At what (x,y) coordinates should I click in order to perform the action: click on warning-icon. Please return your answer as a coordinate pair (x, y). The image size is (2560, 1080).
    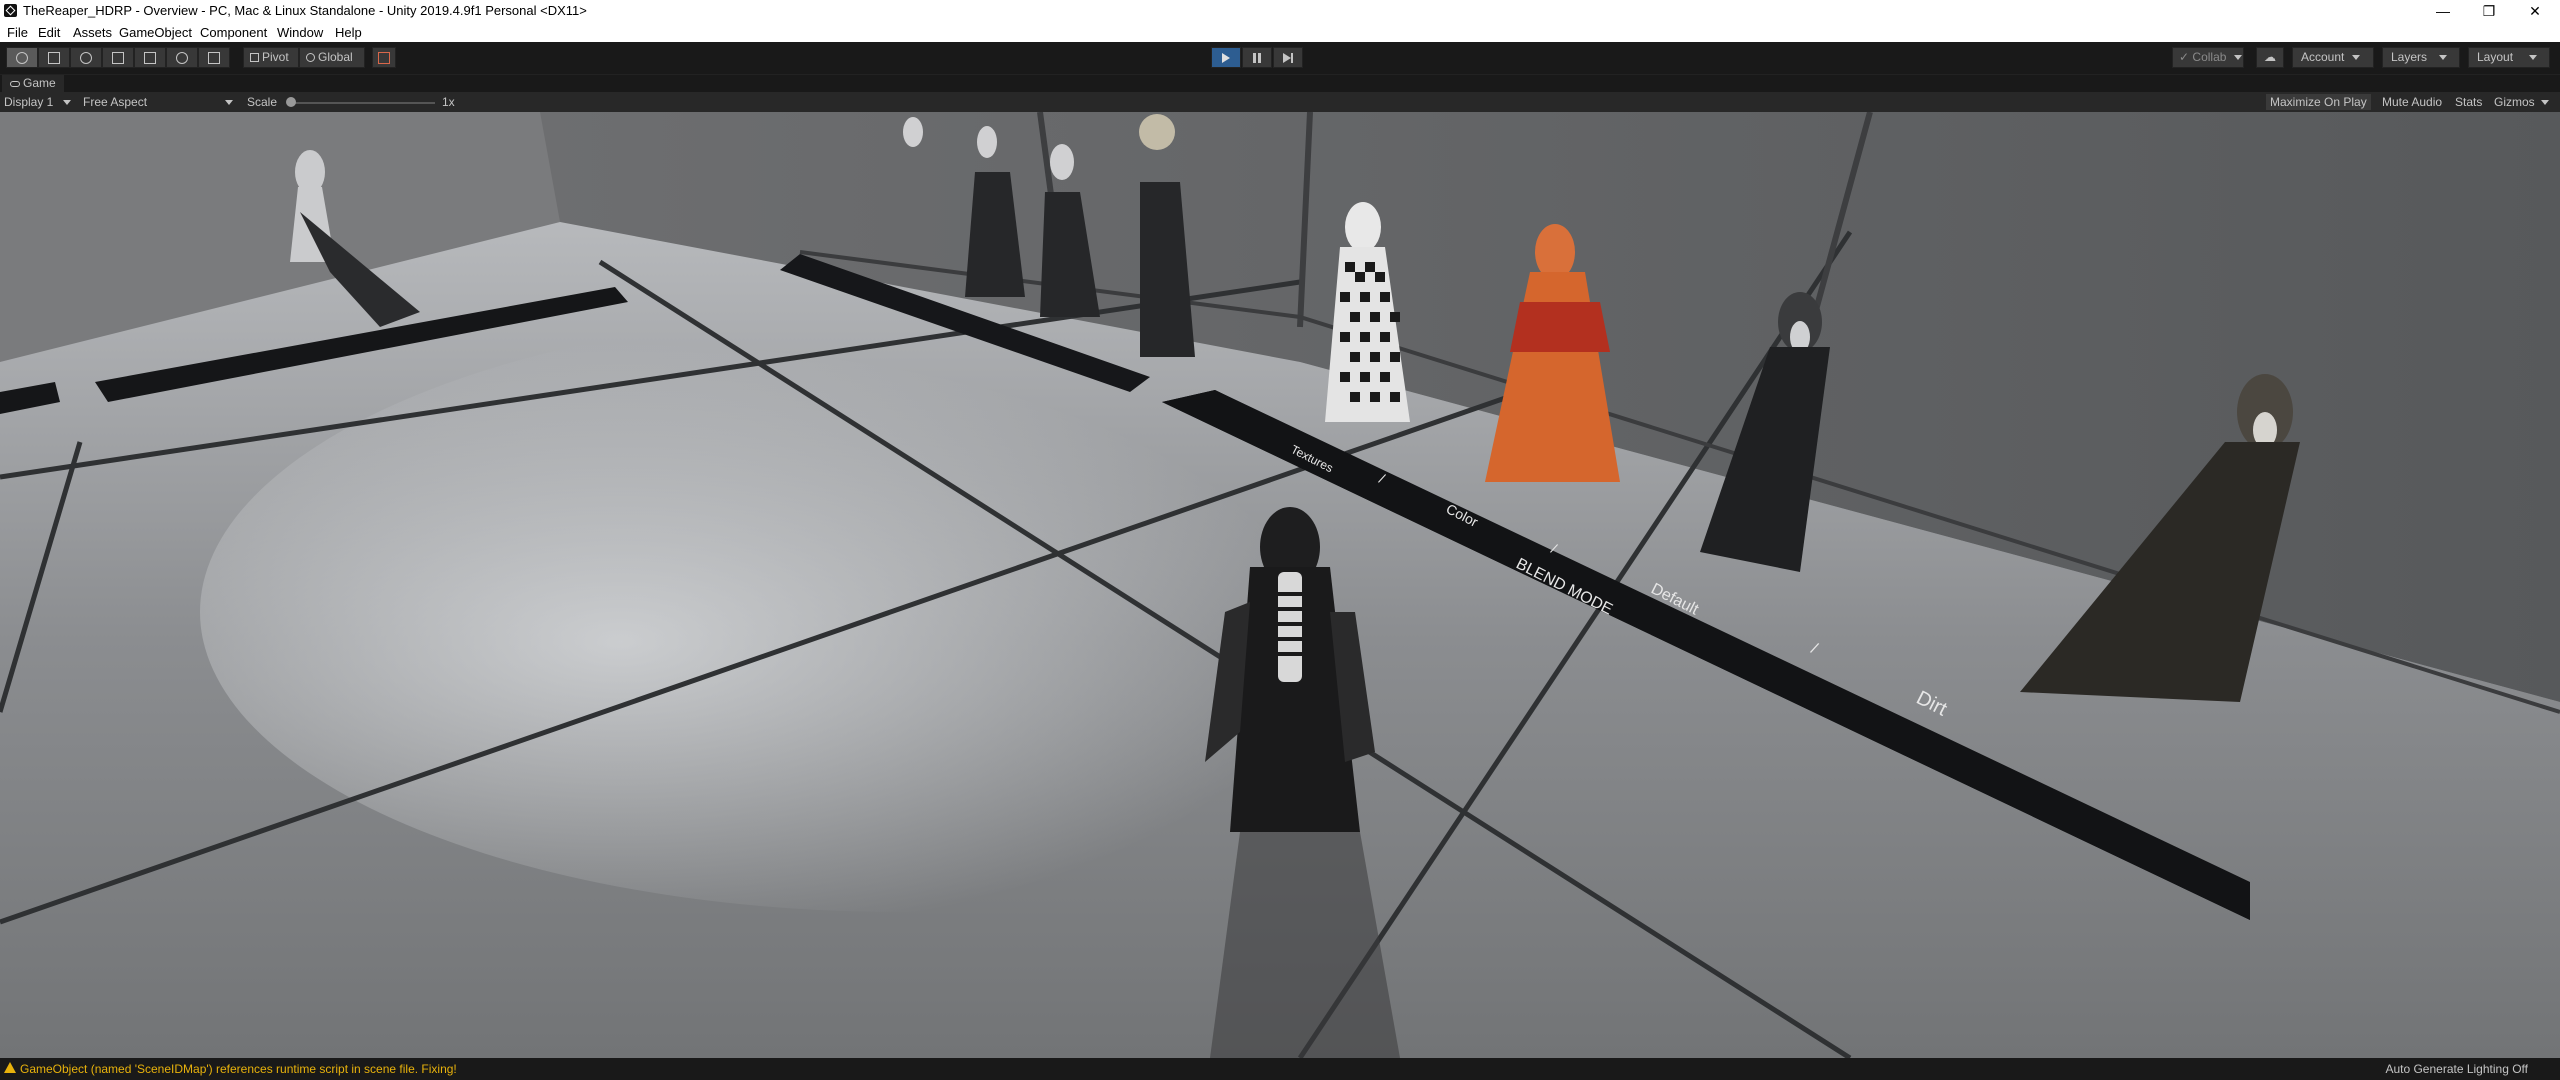
    Looking at the image, I should click on (10, 1067).